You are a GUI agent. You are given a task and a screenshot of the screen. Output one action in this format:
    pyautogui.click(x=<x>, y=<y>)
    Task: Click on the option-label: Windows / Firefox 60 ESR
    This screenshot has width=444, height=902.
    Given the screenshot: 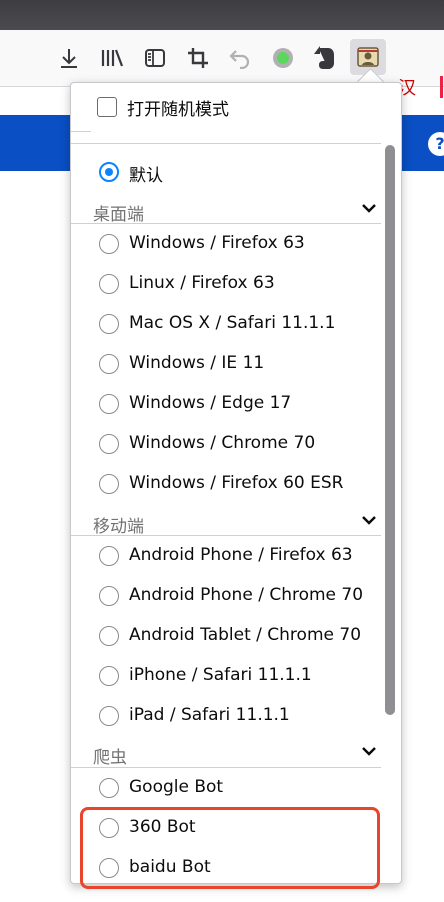 What is the action you would take?
    pyautogui.click(x=236, y=483)
    